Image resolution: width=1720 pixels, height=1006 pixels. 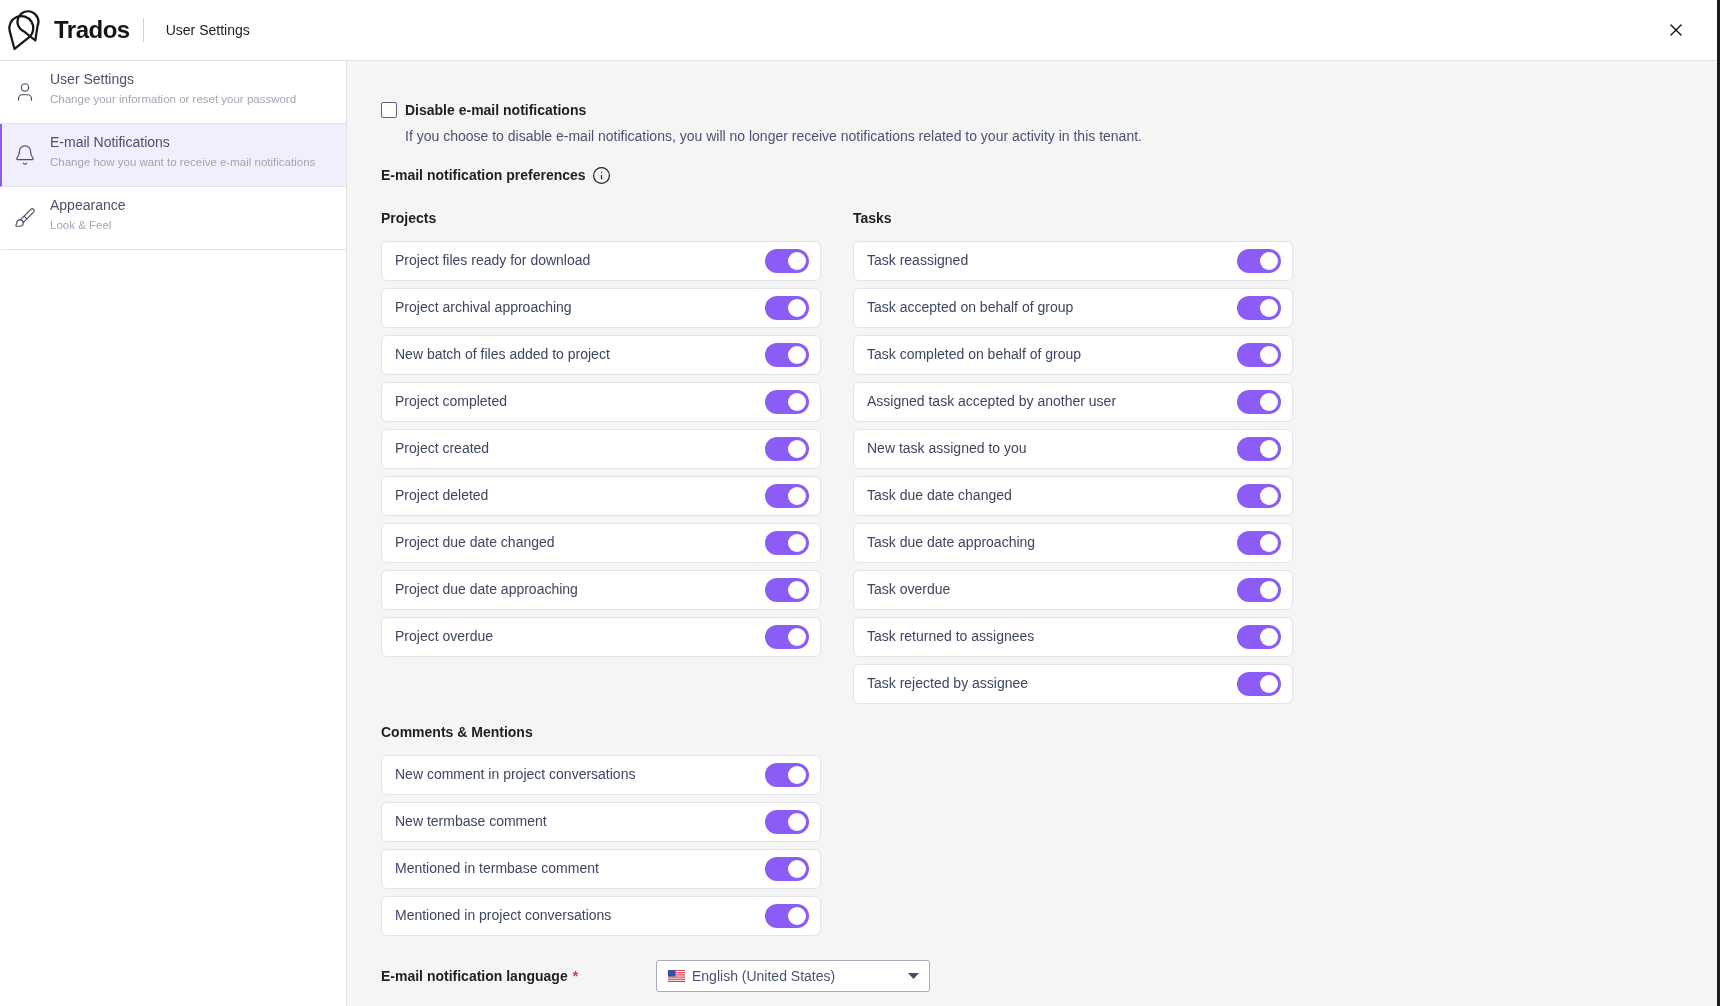 I want to click on description-text: If you choose to disable e-mail notifications, you will no longer receive notifications related to your activity in this tenant., so click(x=774, y=136).